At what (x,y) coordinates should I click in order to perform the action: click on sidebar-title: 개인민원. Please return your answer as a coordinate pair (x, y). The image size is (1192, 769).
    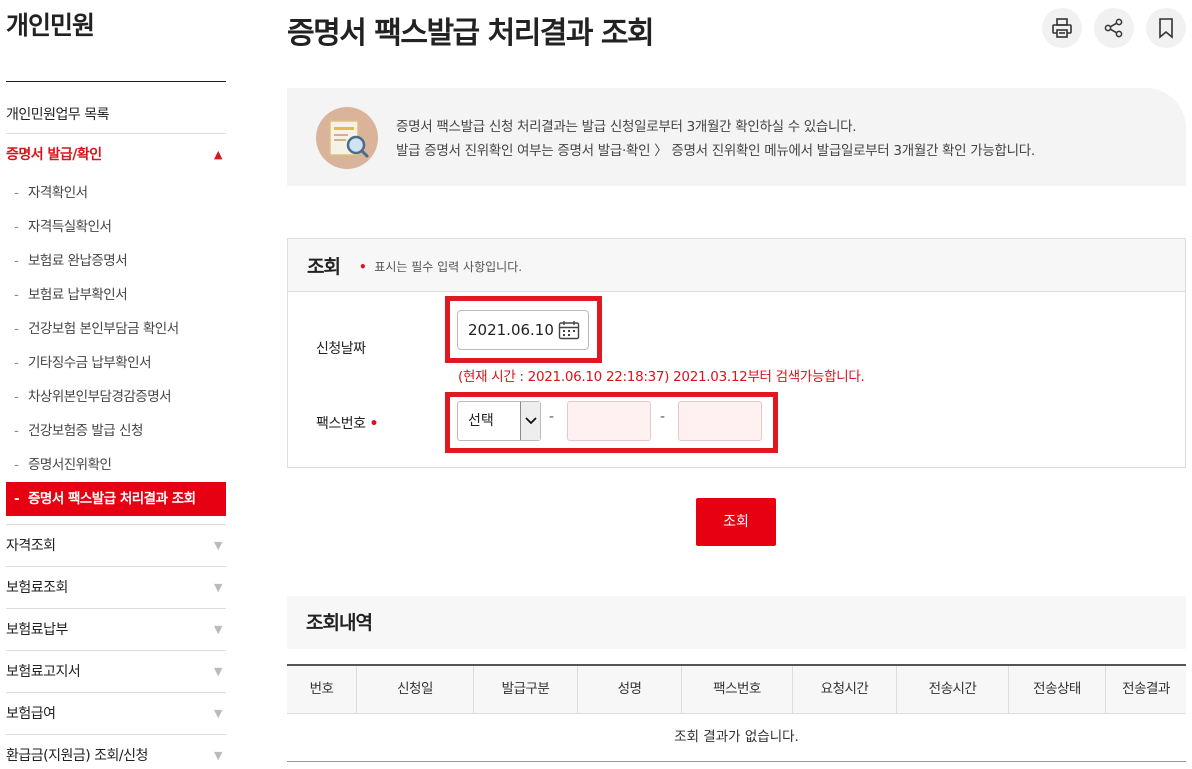
    Looking at the image, I should click on (50, 25).